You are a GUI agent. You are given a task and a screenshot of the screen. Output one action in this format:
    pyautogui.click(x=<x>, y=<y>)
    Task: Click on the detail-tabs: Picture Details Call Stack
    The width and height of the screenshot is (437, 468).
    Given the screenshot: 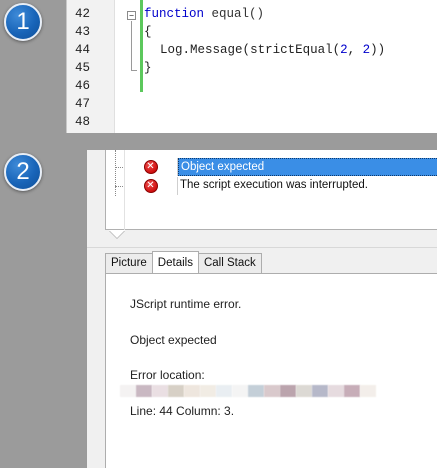 What is the action you would take?
    pyautogui.click(x=183, y=262)
    